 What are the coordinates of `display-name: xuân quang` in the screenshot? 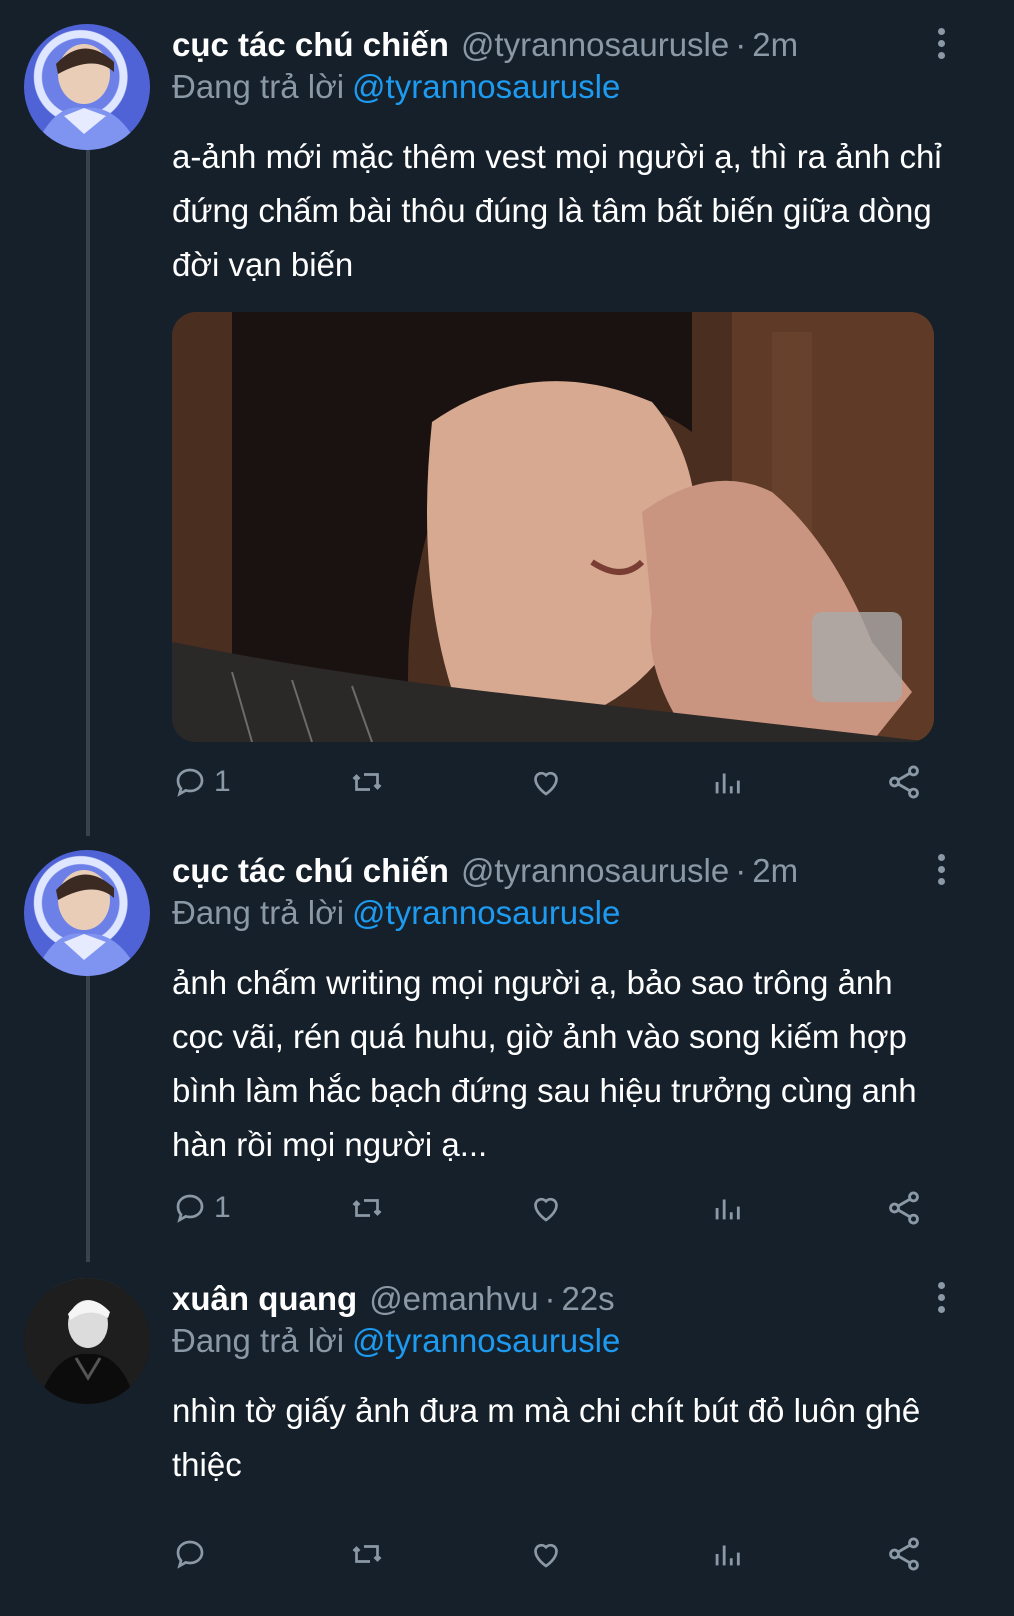 It's located at (264, 1299).